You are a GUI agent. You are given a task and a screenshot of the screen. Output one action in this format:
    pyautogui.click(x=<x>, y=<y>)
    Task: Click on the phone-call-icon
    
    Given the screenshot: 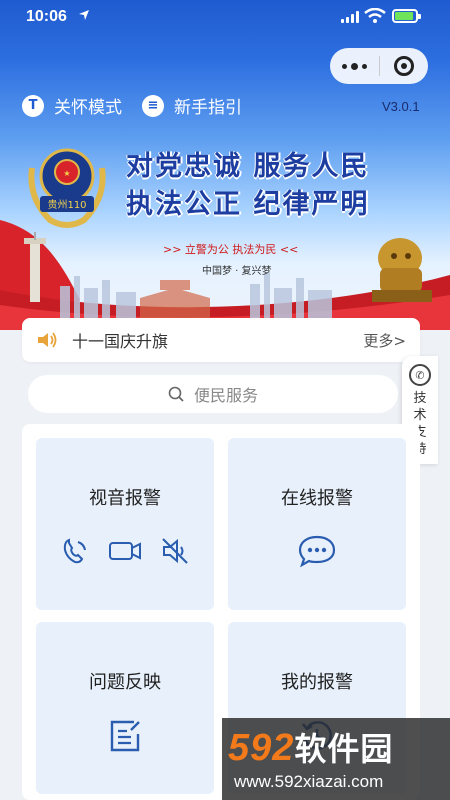 What is the action you would take?
    pyautogui.click(x=74, y=551)
    